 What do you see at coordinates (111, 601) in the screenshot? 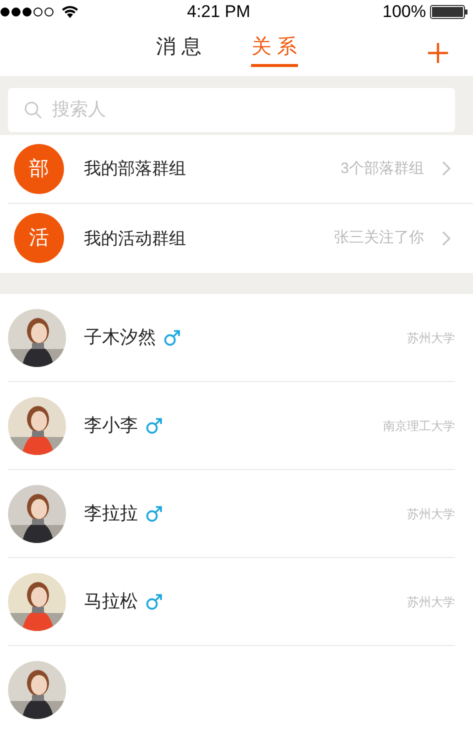
I see `contact-name: 马拉松` at bounding box center [111, 601].